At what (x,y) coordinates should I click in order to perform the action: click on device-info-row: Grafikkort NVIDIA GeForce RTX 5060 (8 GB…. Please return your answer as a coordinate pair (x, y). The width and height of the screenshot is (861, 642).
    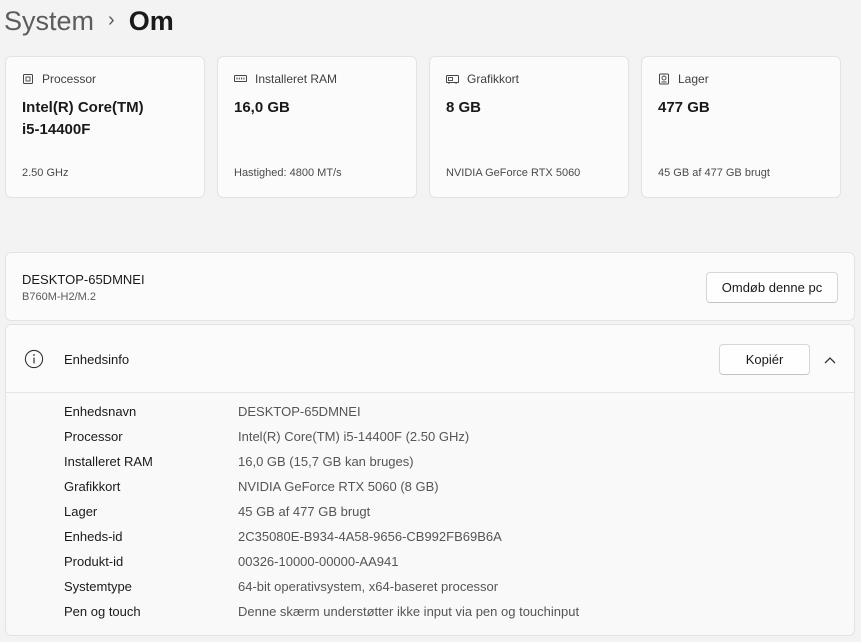
    Looking at the image, I should click on (444, 487).